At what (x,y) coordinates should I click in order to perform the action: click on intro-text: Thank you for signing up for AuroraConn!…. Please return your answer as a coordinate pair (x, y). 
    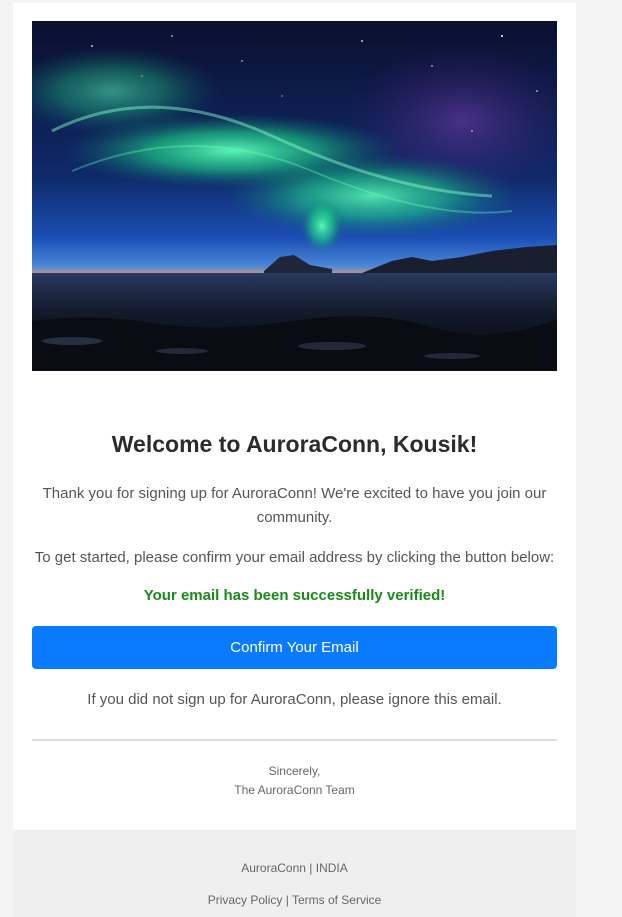
    Looking at the image, I should click on (294, 505).